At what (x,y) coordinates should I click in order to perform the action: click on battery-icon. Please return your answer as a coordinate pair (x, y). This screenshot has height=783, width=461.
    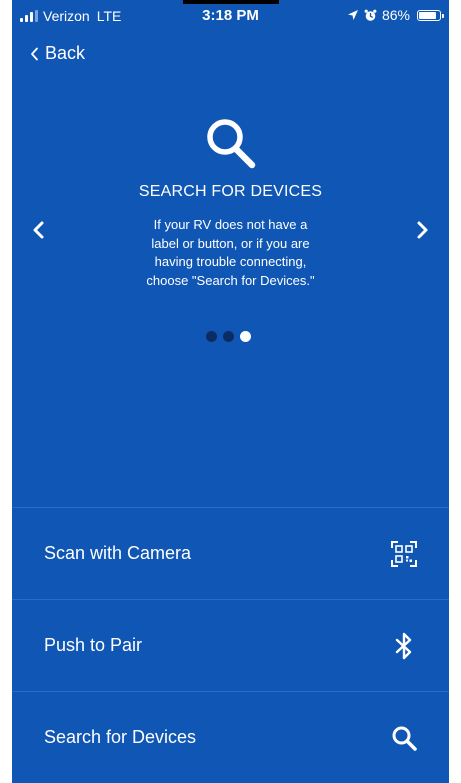
    Looking at the image, I should click on (430, 15).